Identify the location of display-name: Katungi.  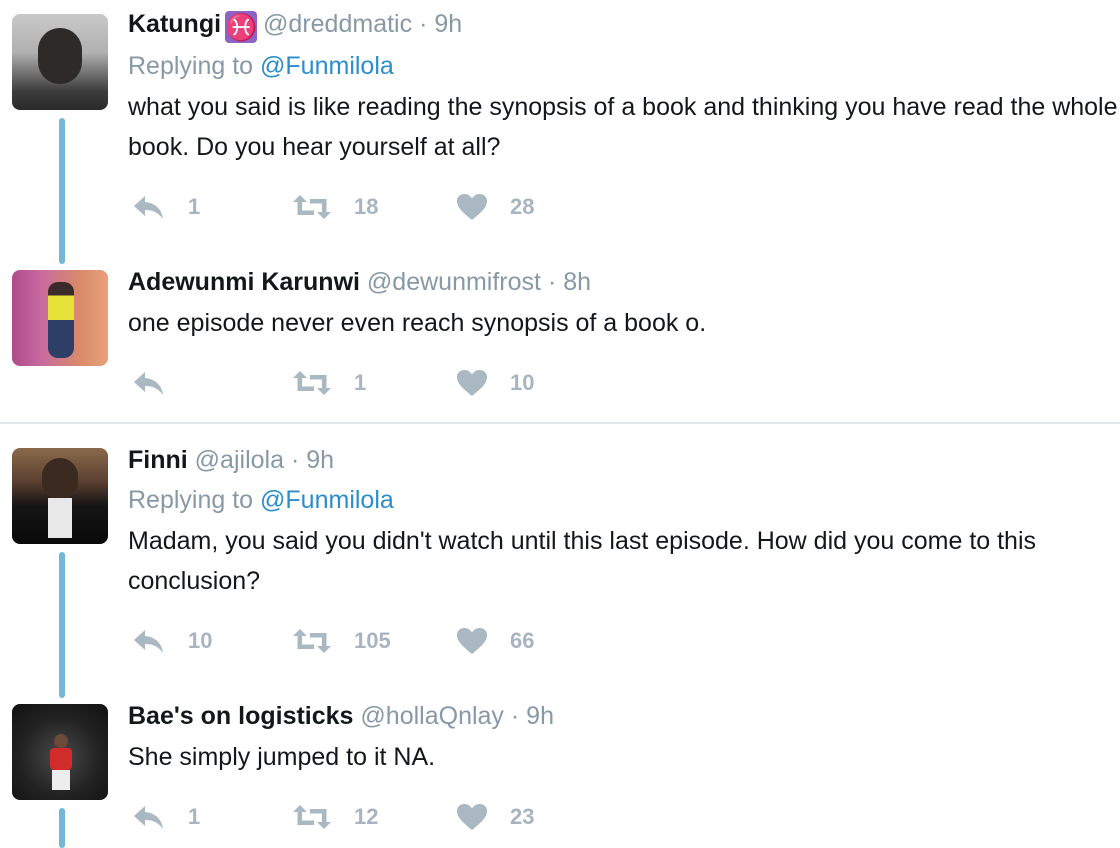
(174, 24).